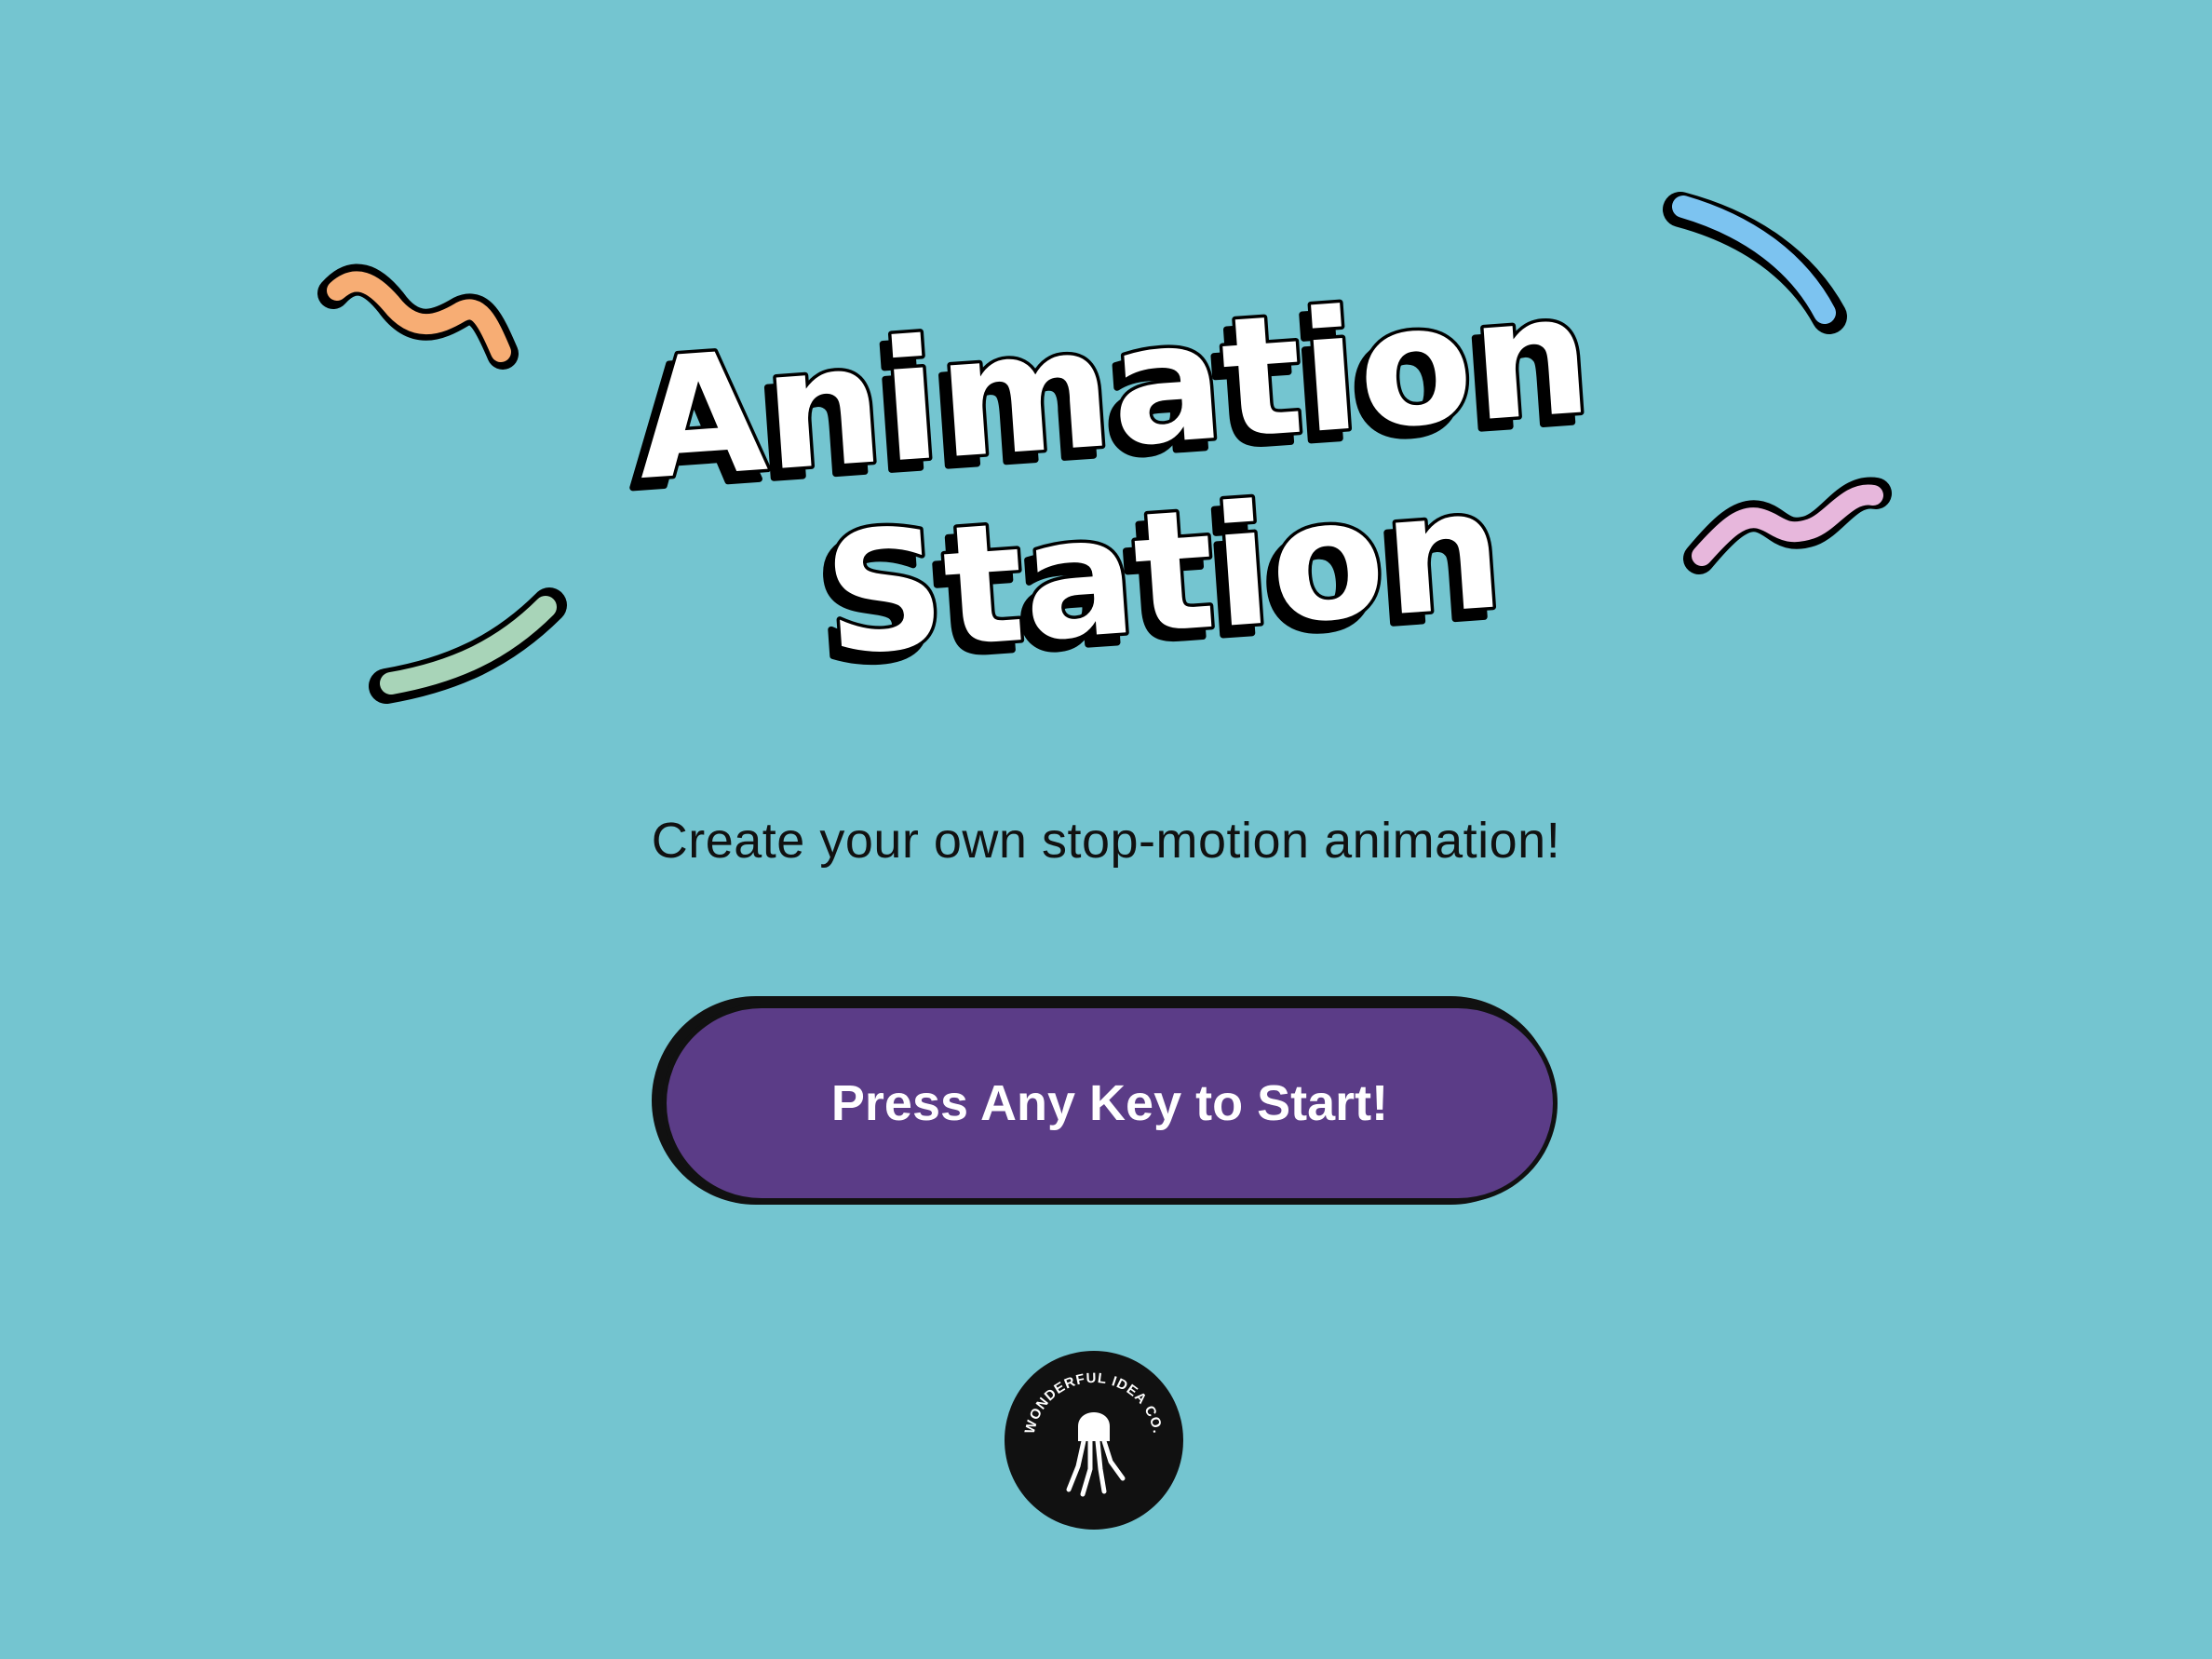 This screenshot has width=2212, height=1659. I want to click on wonderful-idea-logo: WONDERFUL IDEA CO., so click(1094, 1440).